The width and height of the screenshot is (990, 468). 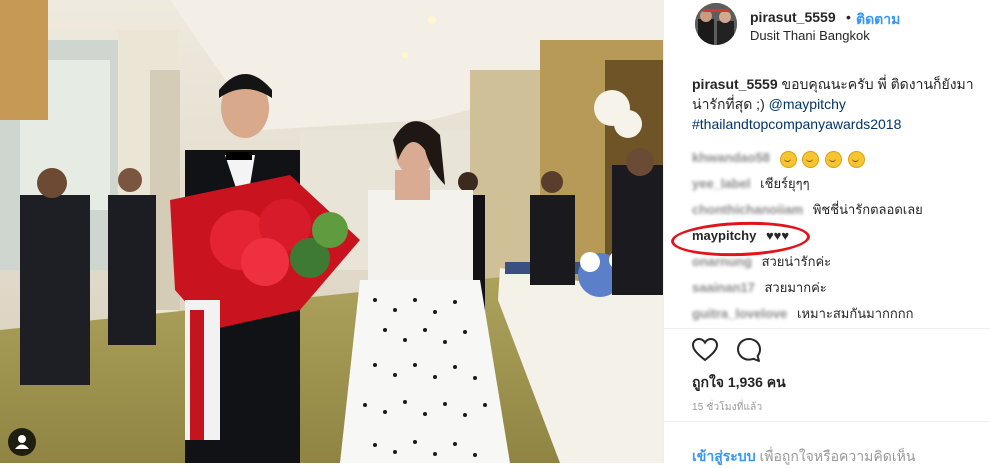 What do you see at coordinates (837, 456) in the screenshot?
I see `login-rest-text: เพื่อถูกใจหรือความคิดเห็น` at bounding box center [837, 456].